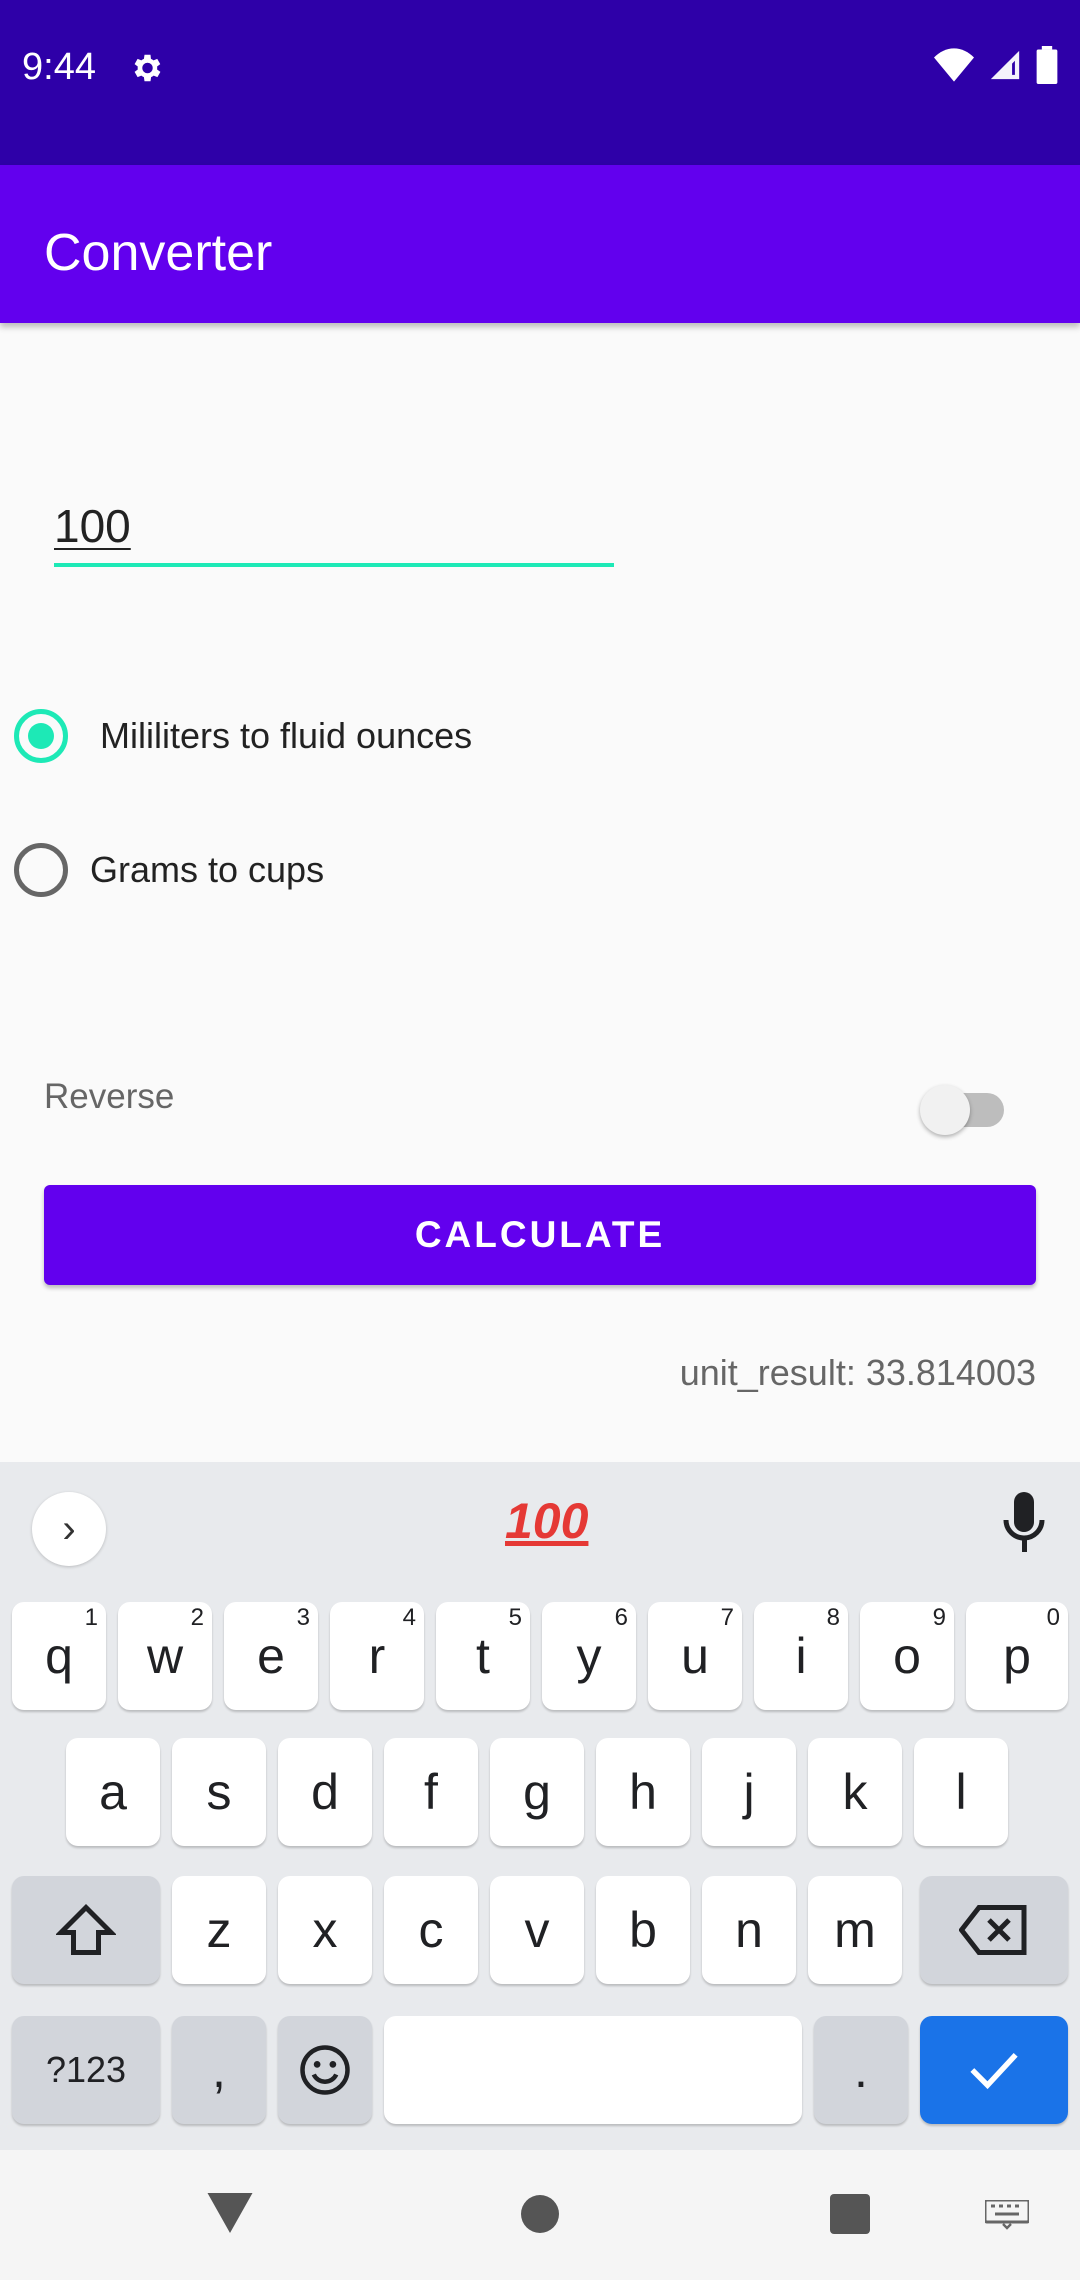 Image resolution: width=1080 pixels, height=2280 pixels. I want to click on key-p: p0, so click(1017, 1656).